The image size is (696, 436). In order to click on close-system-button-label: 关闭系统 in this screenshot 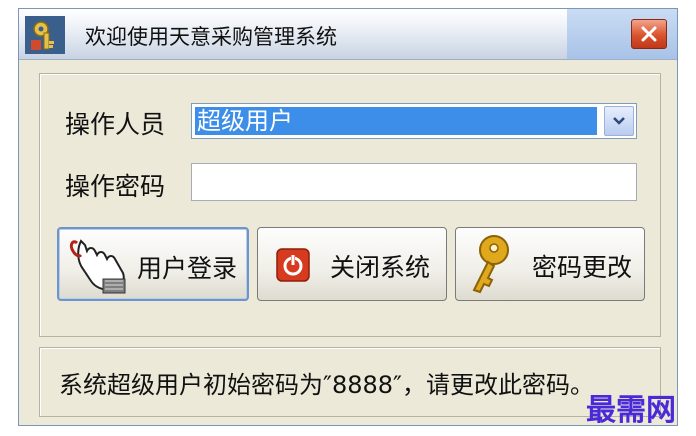, I will do `click(380, 267)`.